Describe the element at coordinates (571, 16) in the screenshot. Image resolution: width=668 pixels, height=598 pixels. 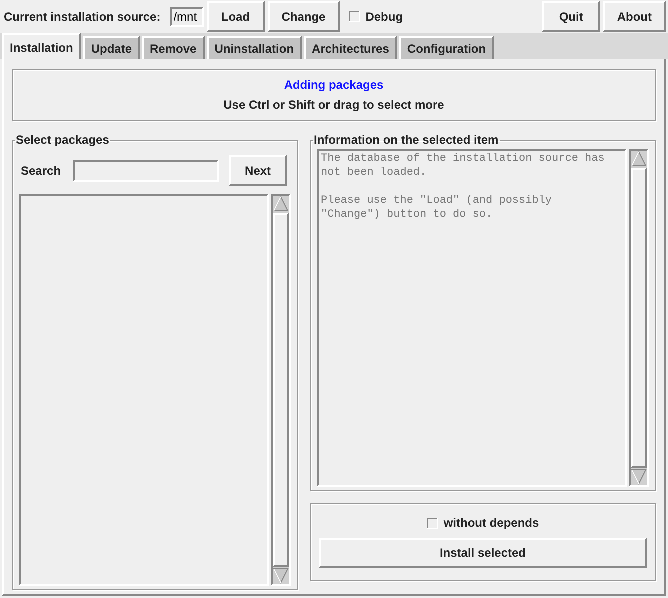
I see `toolbar-button: Quit` at that location.